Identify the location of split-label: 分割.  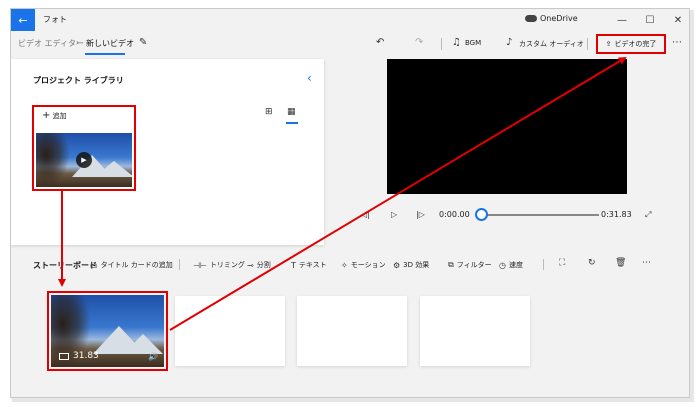
(263, 265).